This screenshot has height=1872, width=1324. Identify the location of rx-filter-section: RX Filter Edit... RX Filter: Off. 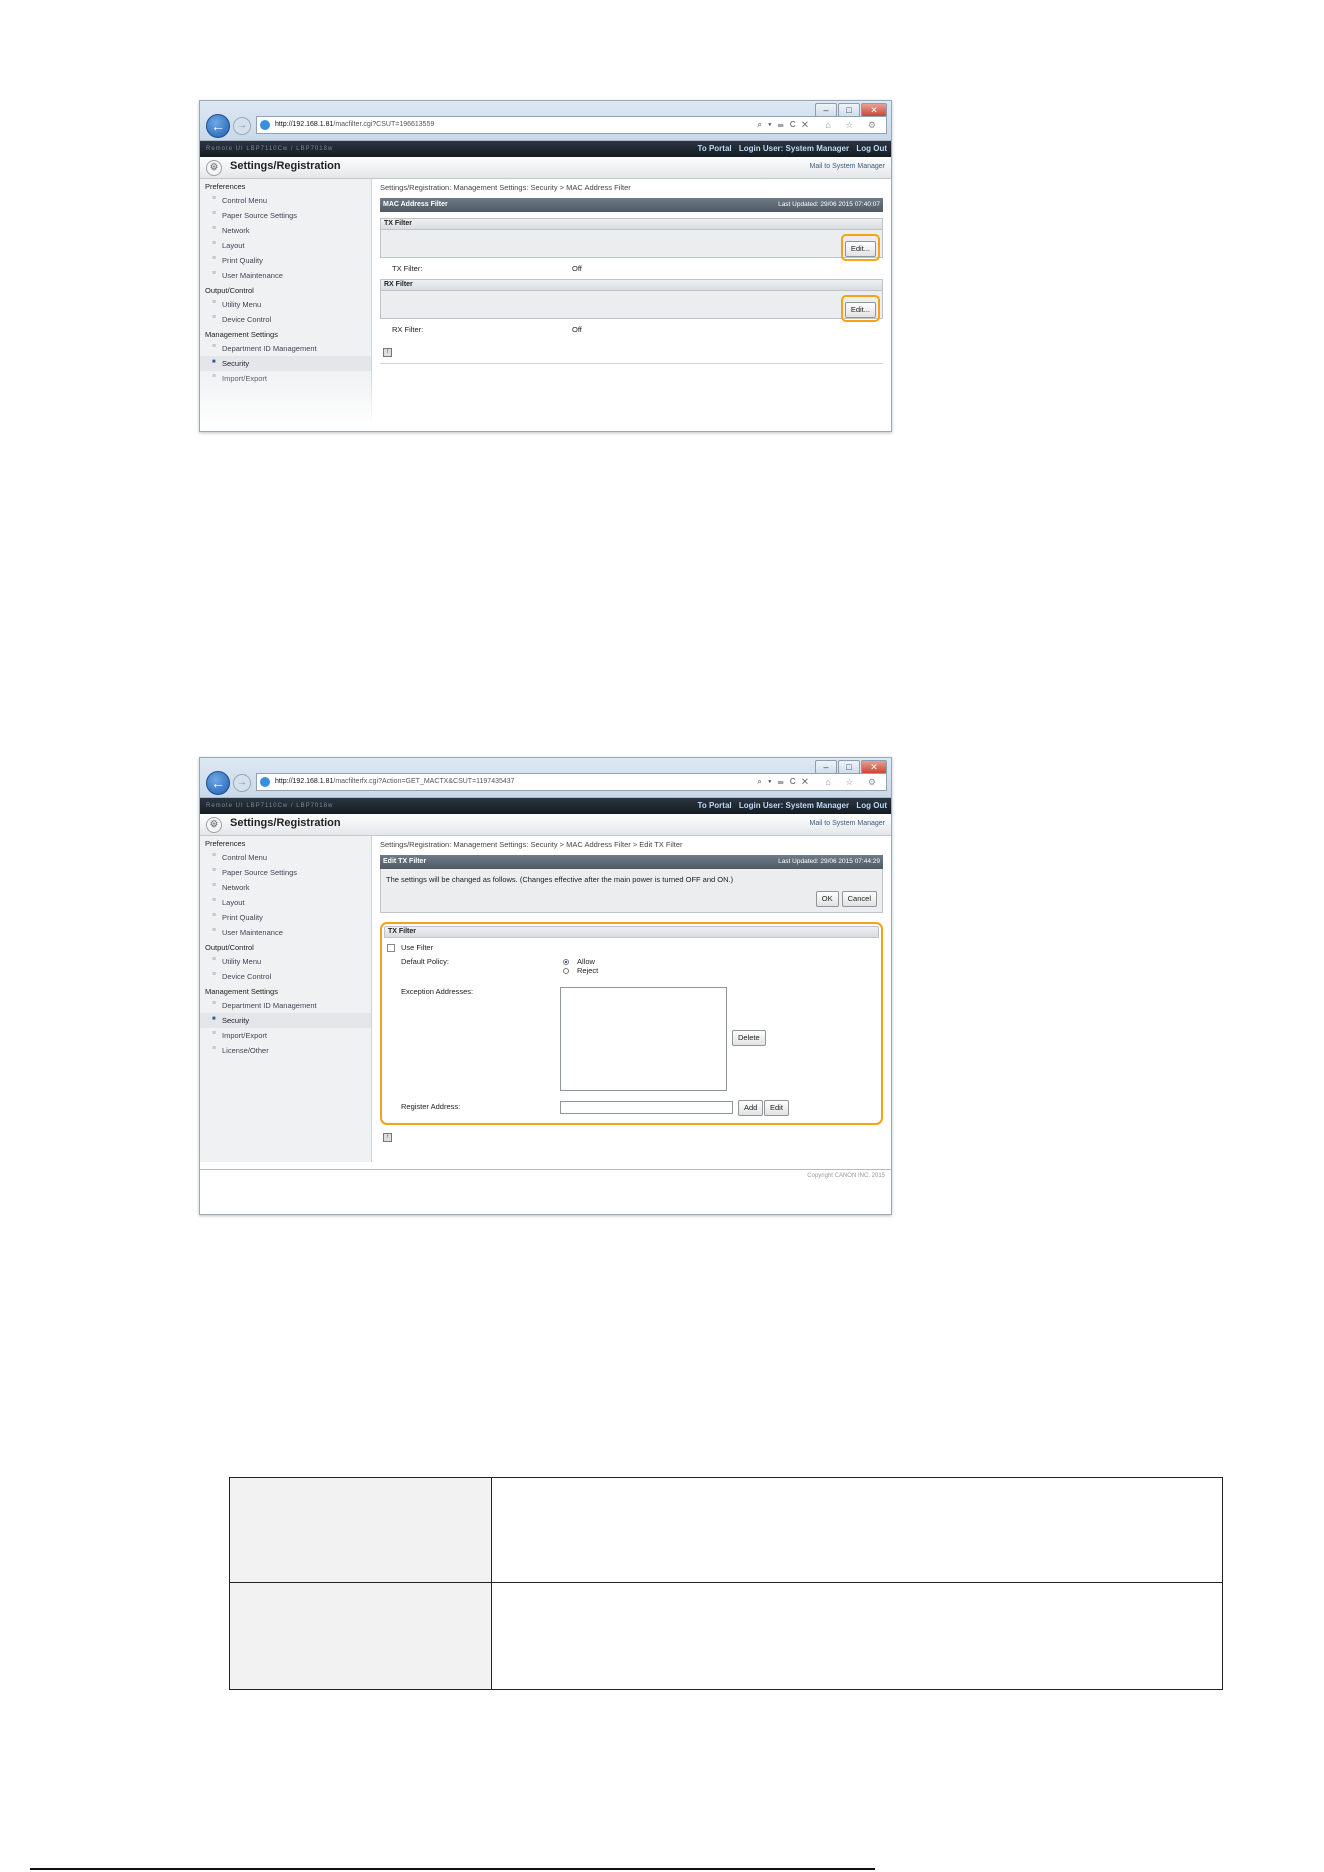
(631, 309).